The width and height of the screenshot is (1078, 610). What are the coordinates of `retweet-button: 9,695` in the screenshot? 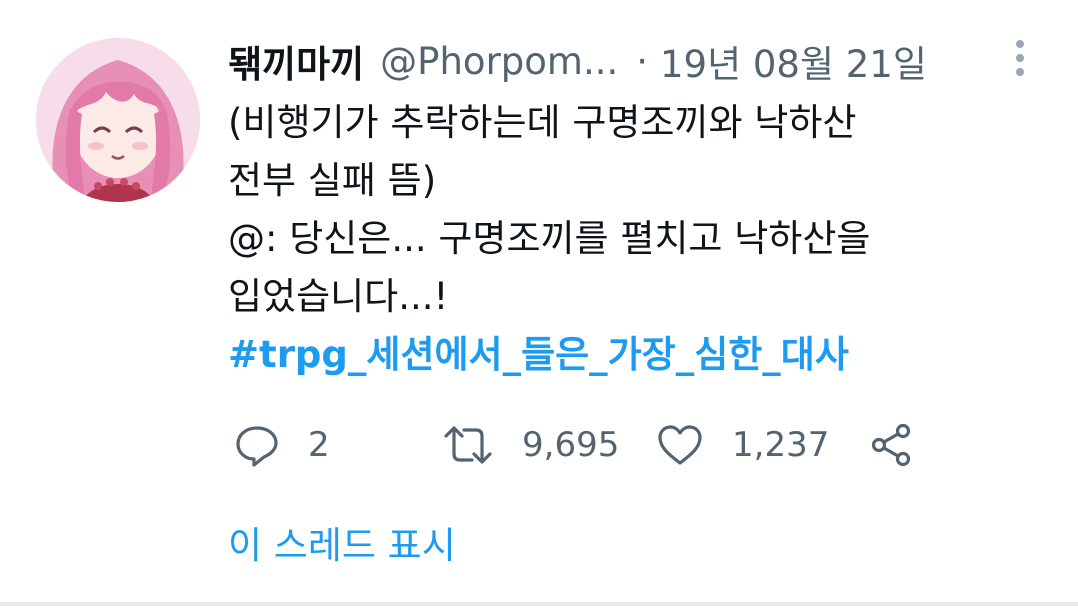 It's located at (530, 445).